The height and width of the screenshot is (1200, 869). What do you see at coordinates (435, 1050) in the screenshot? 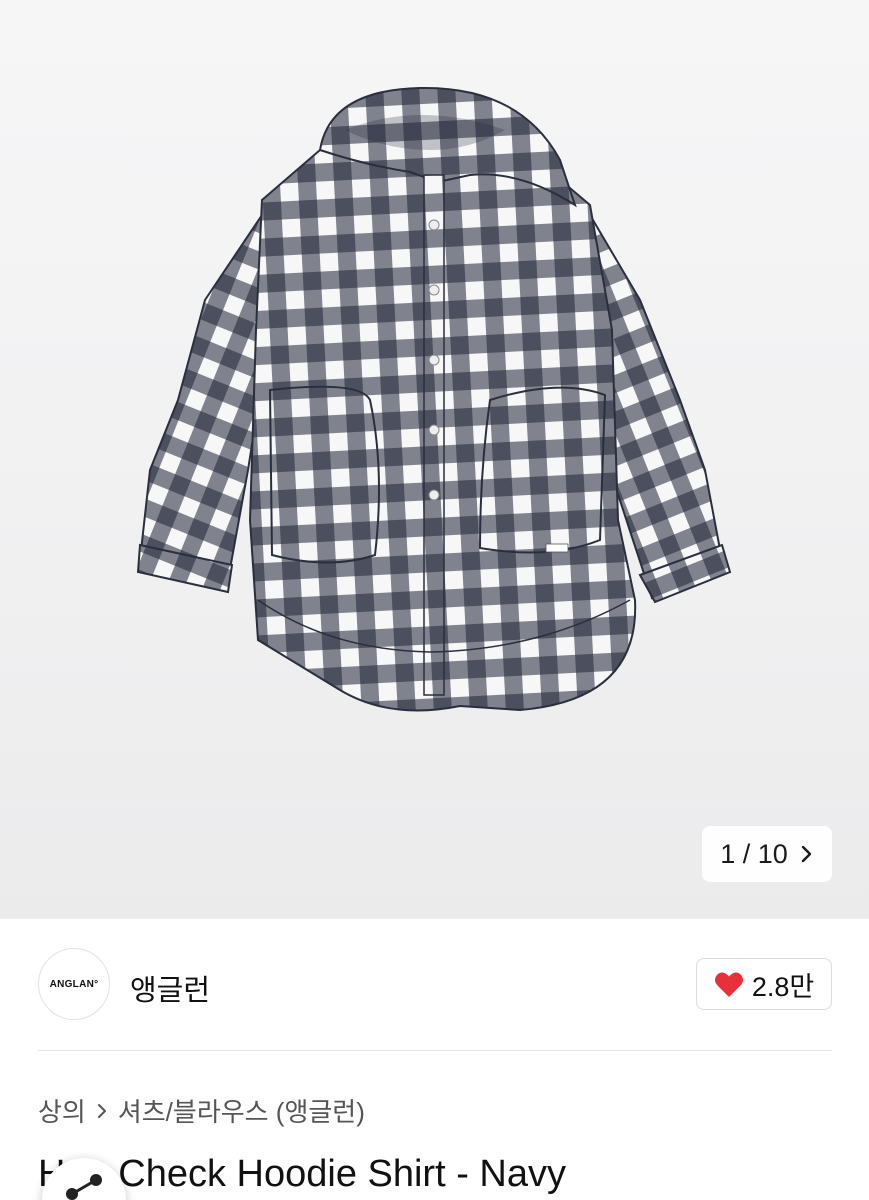
I see `divider` at bounding box center [435, 1050].